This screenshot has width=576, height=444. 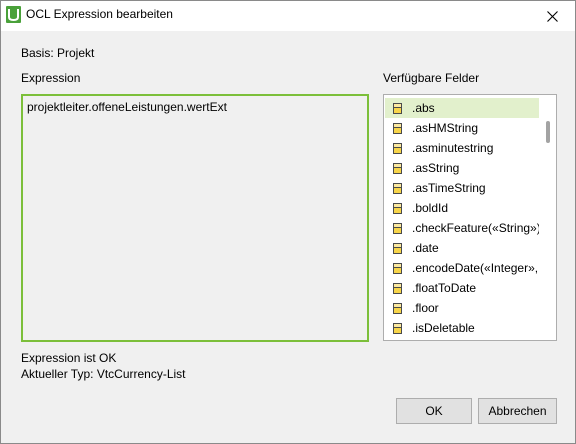 What do you see at coordinates (434, 411) in the screenshot?
I see `ok-button: OK` at bounding box center [434, 411].